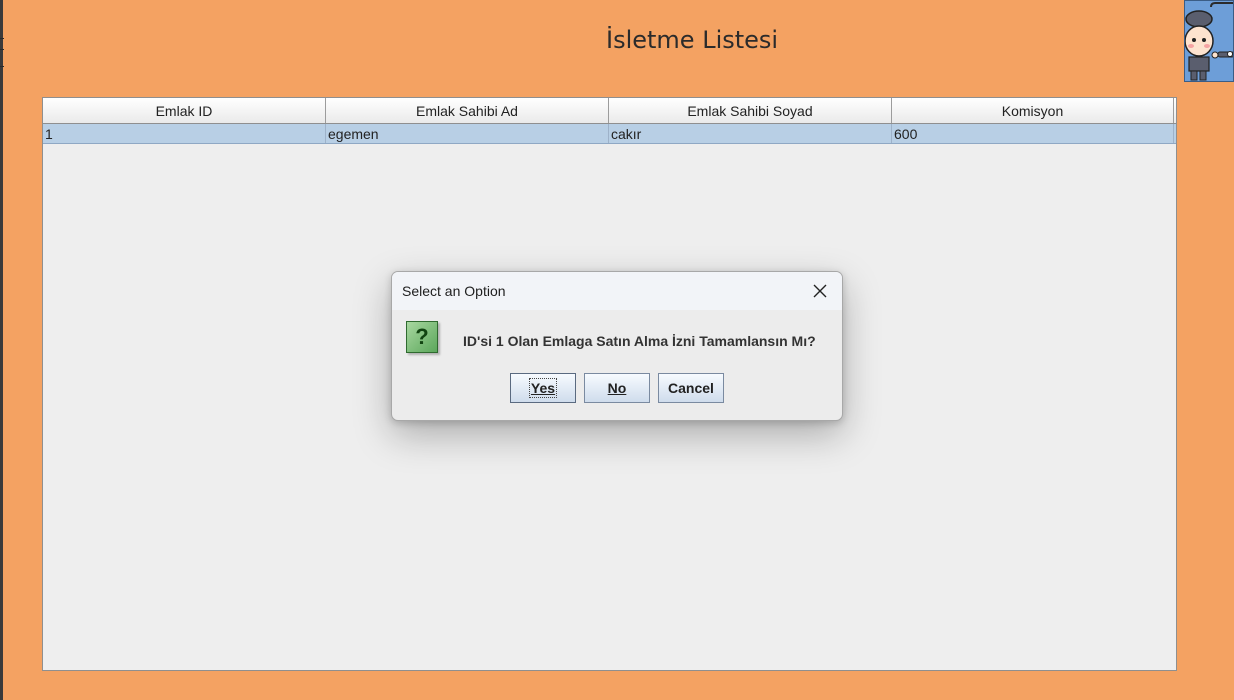 This screenshot has width=1234, height=700. Describe the element at coordinates (184, 110) in the screenshot. I see `column-header-emlak-id: Emlak ID` at that location.